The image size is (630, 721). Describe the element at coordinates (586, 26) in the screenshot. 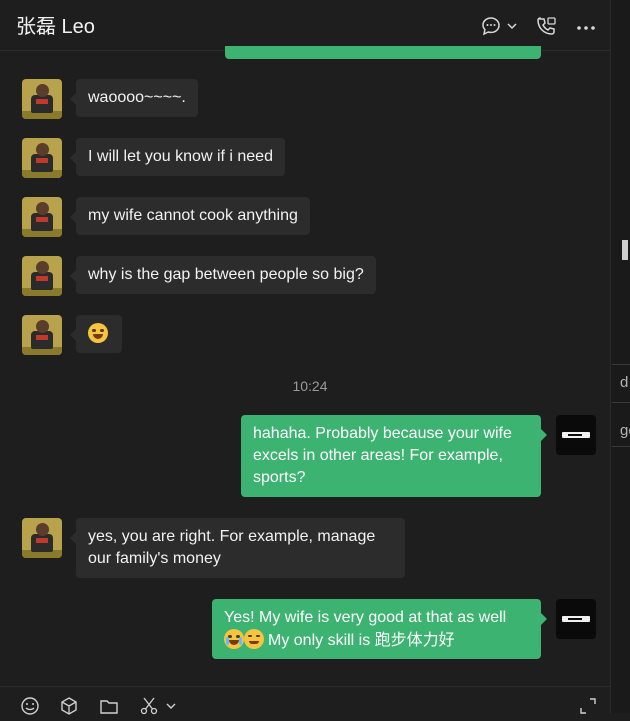

I see `more-icon` at that location.